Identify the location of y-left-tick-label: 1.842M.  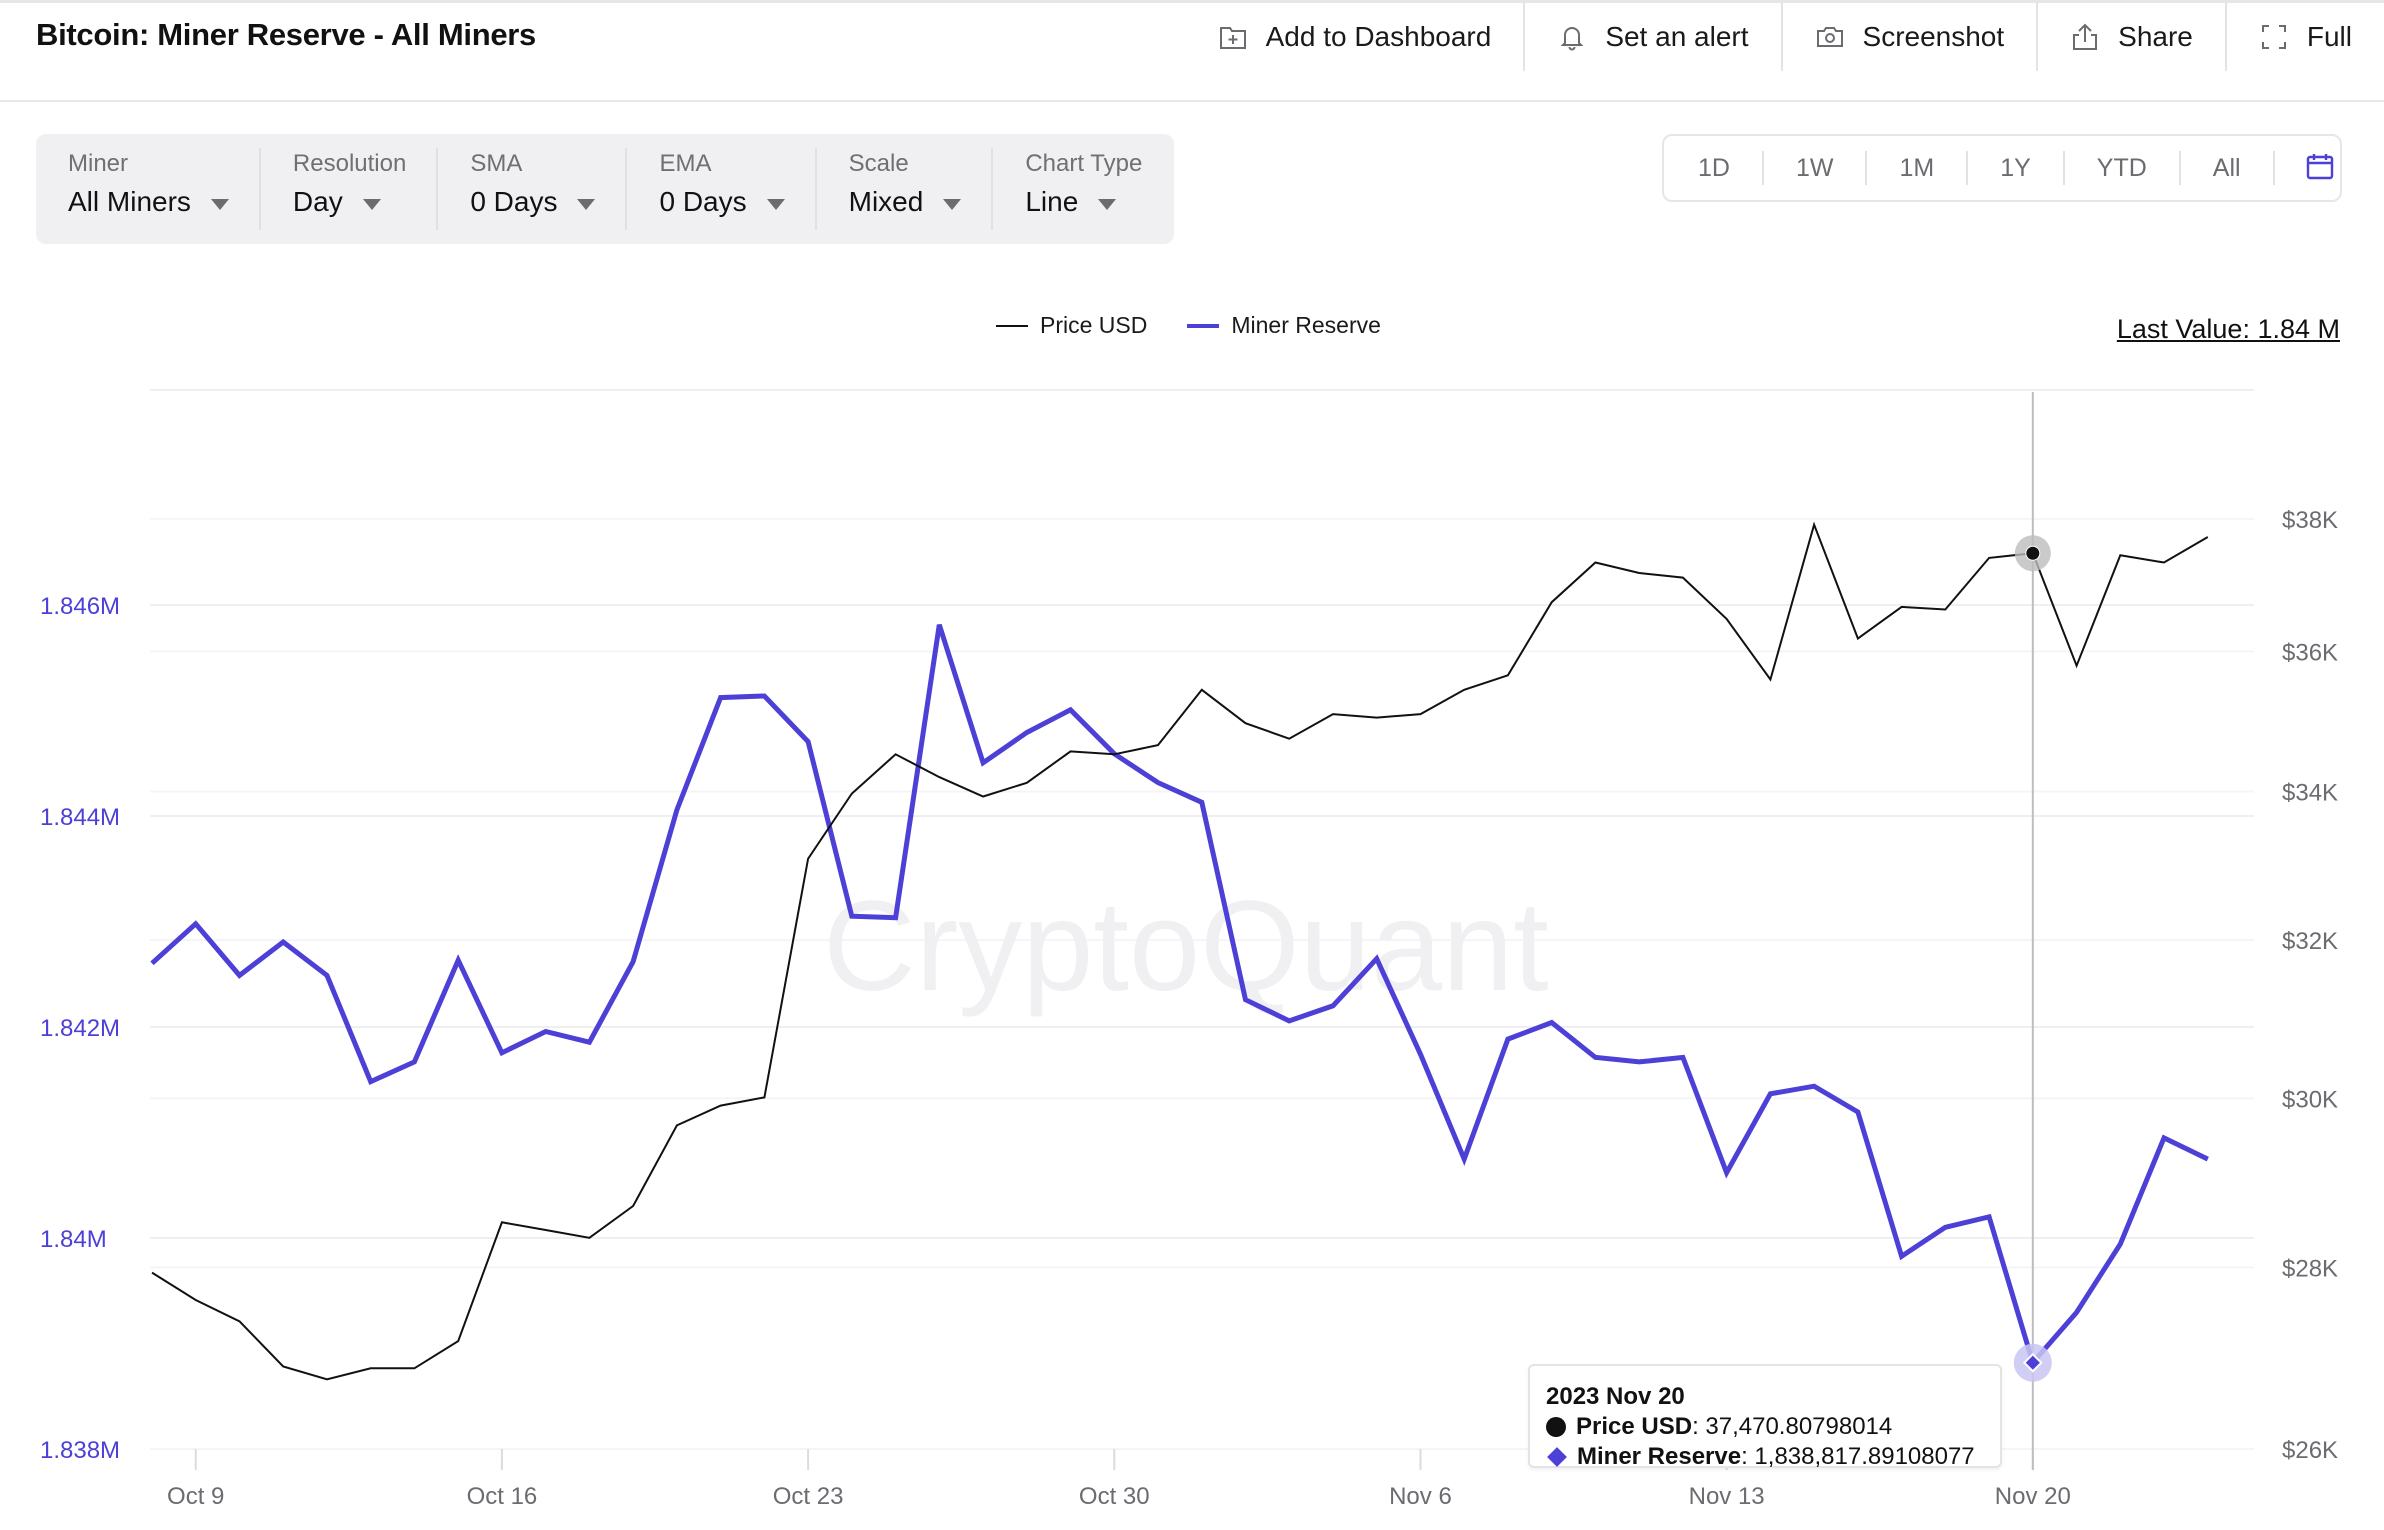
(80, 1028).